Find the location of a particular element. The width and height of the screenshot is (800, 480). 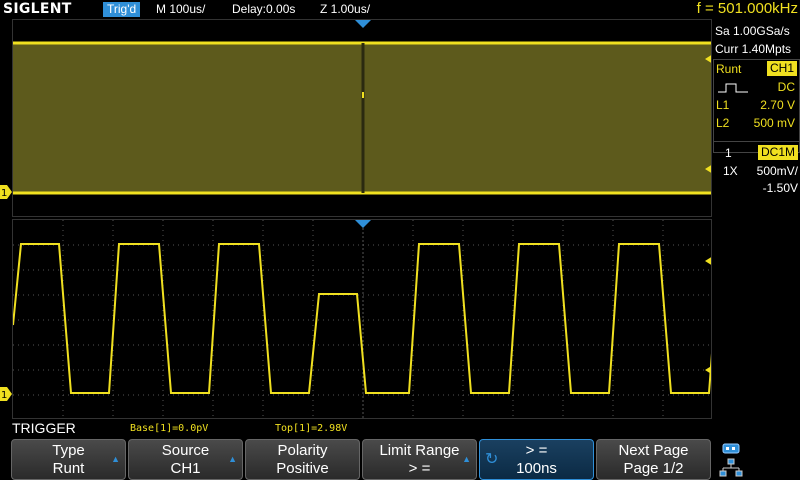

channel-number: 1 is located at coordinates (728, 153).